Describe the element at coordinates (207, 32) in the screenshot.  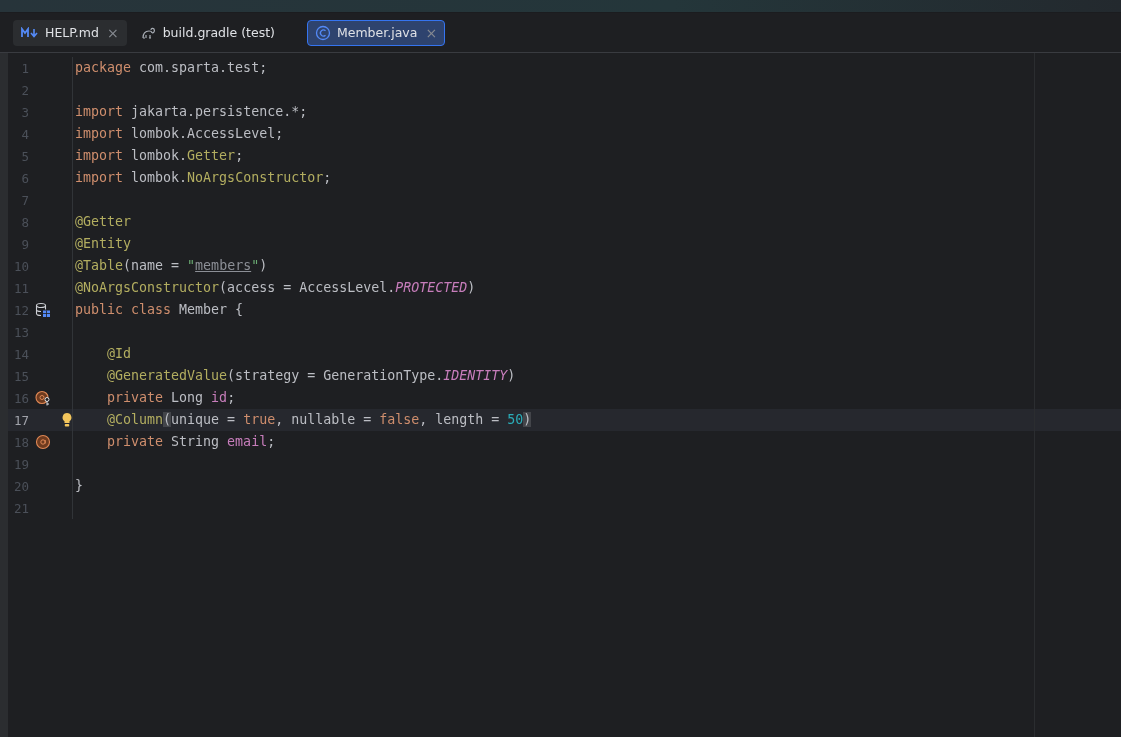
I see `editor-tab: build.gradle (test)` at that location.